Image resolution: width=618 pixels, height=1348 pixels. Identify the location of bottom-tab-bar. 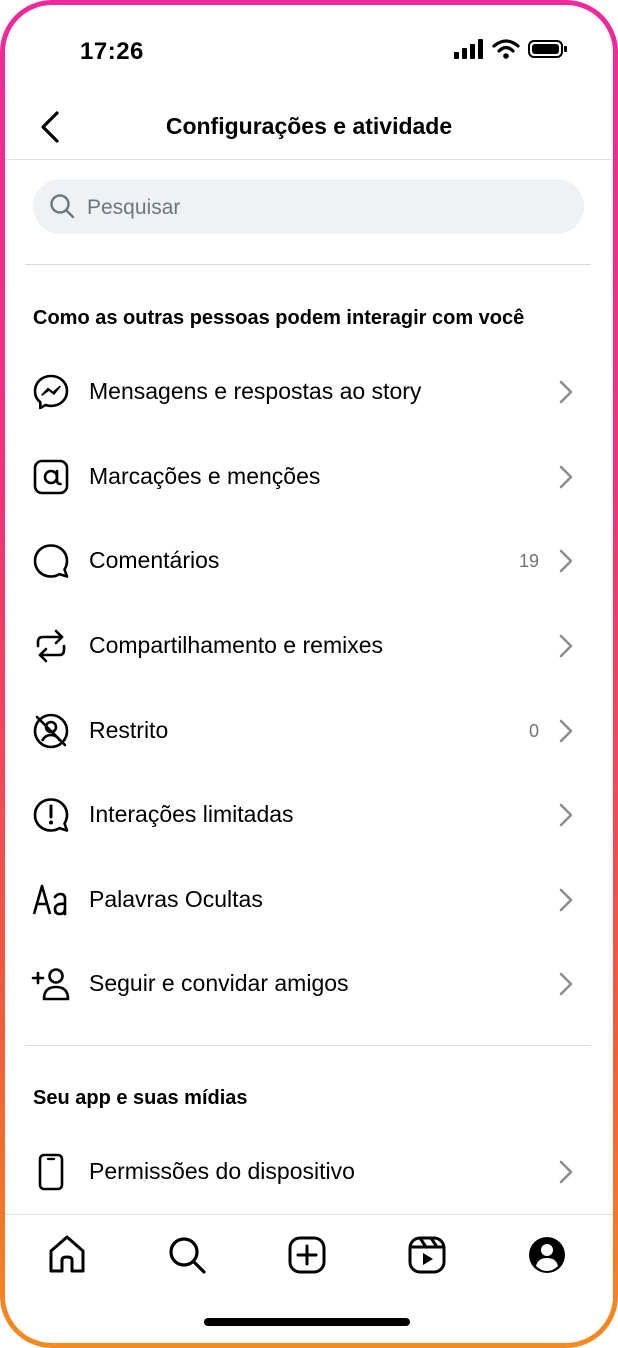
(309, 1259).